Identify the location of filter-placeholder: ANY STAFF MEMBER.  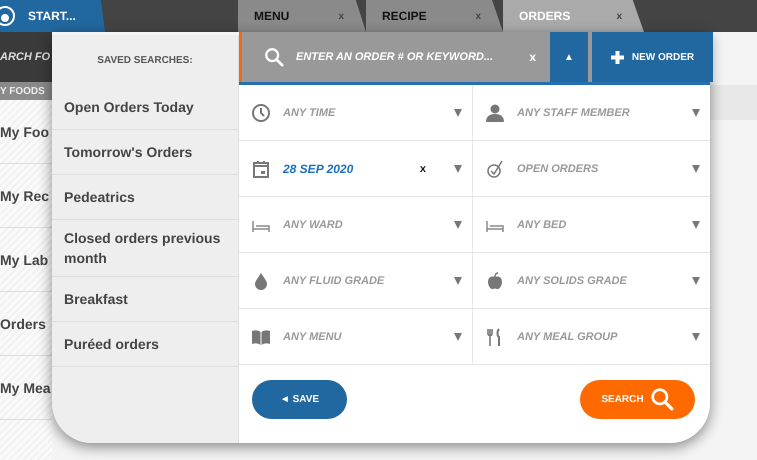
(574, 112).